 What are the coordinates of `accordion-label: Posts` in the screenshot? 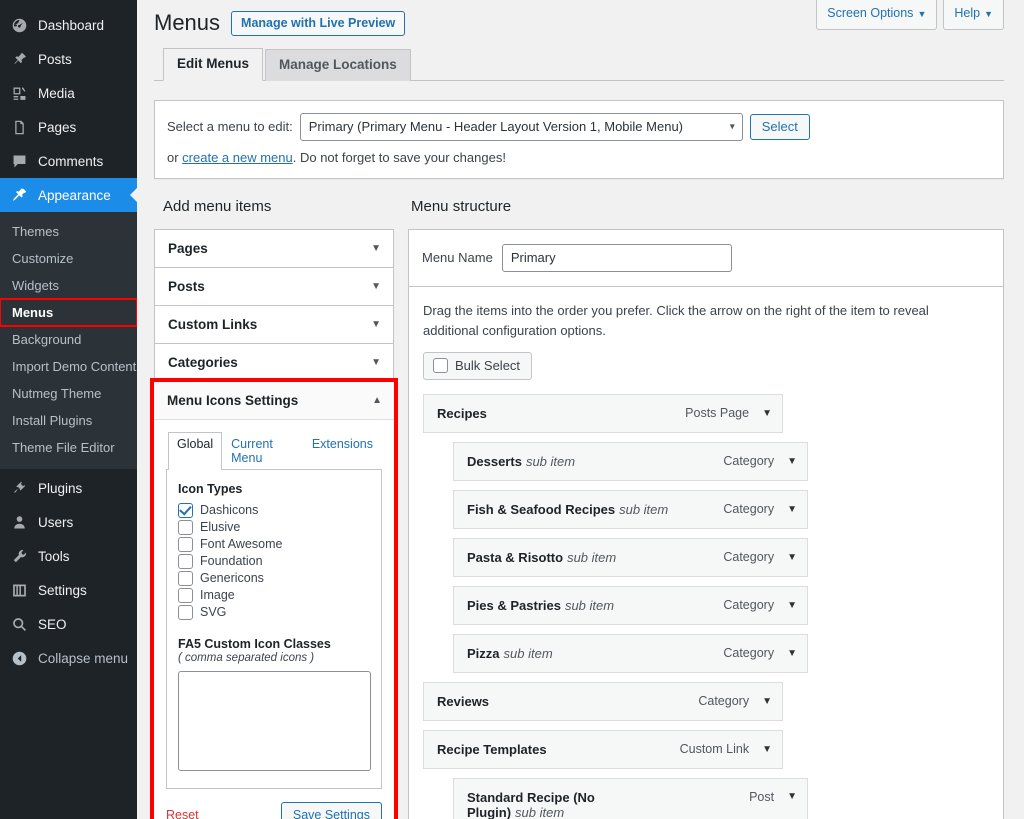 It's located at (186, 286).